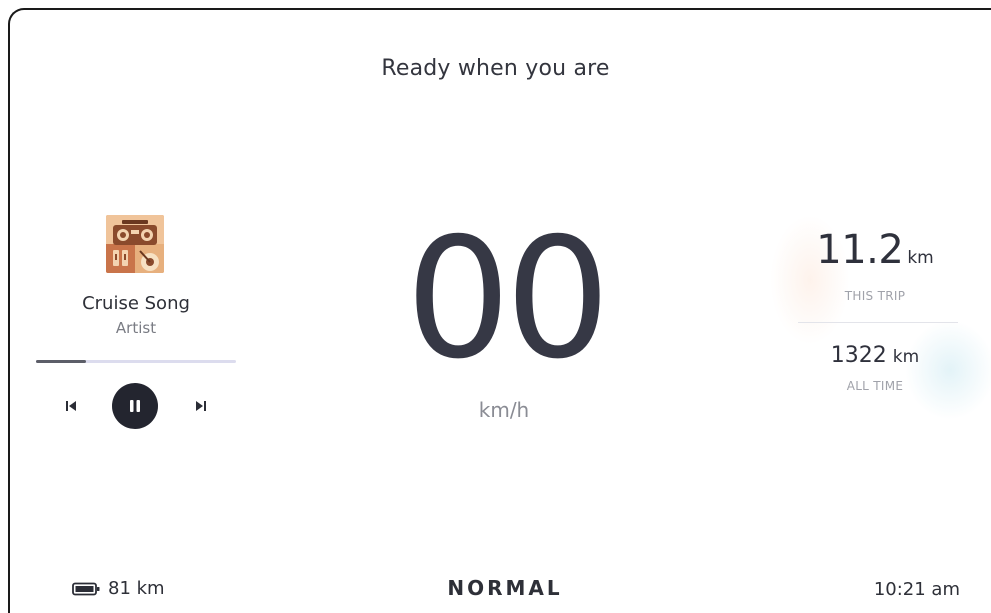 The height and width of the screenshot is (613, 991). What do you see at coordinates (136, 328) in the screenshot?
I see `song-artist: Artist` at bounding box center [136, 328].